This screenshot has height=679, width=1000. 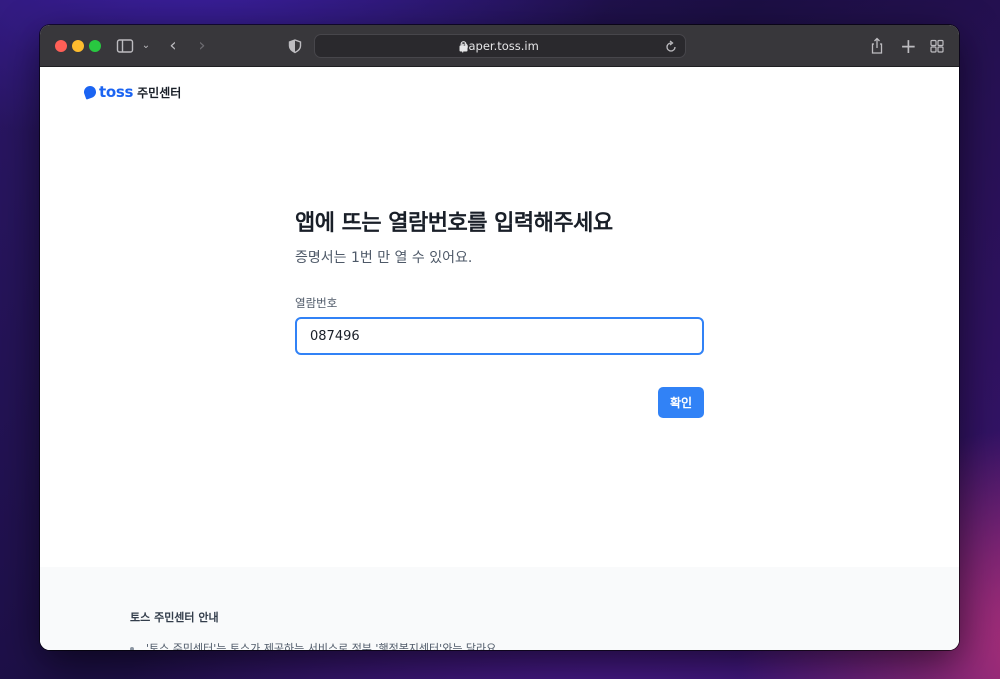 What do you see at coordinates (671, 46) in the screenshot?
I see `reload-icon` at bounding box center [671, 46].